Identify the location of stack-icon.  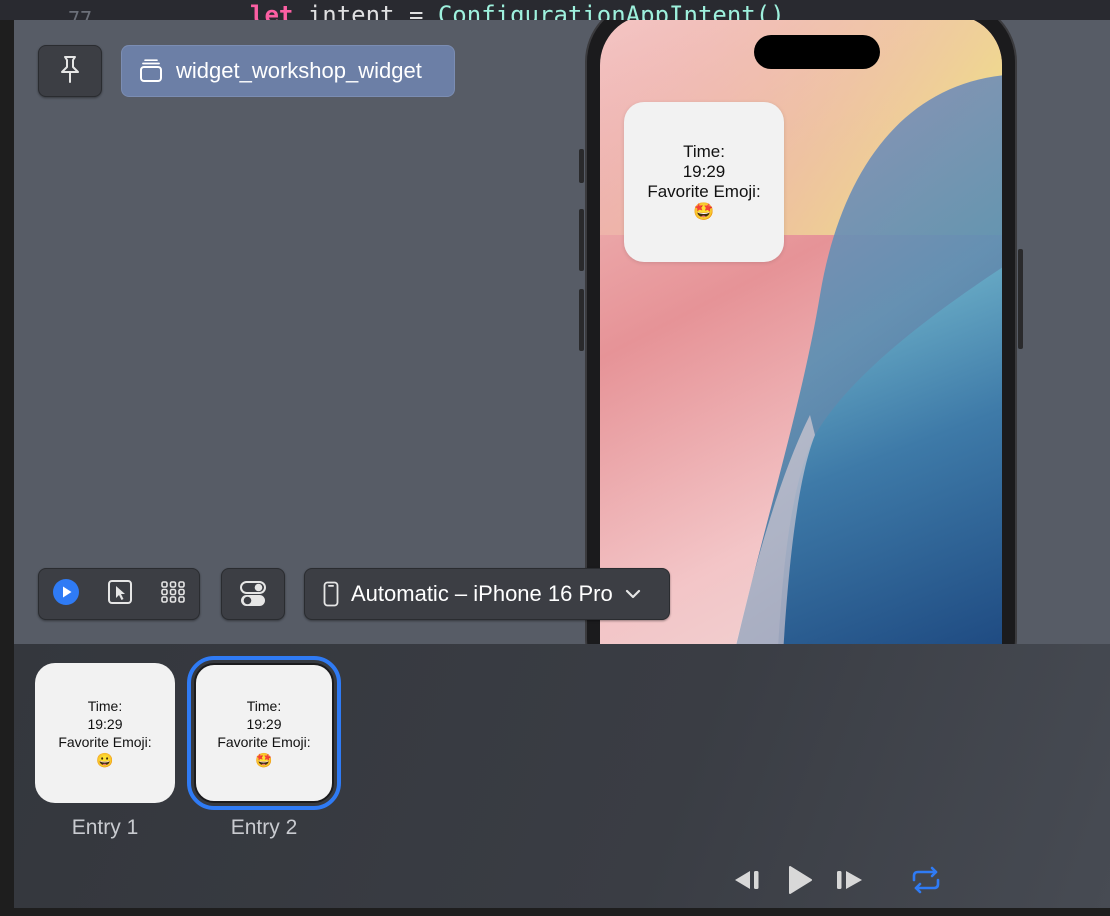
(151, 71).